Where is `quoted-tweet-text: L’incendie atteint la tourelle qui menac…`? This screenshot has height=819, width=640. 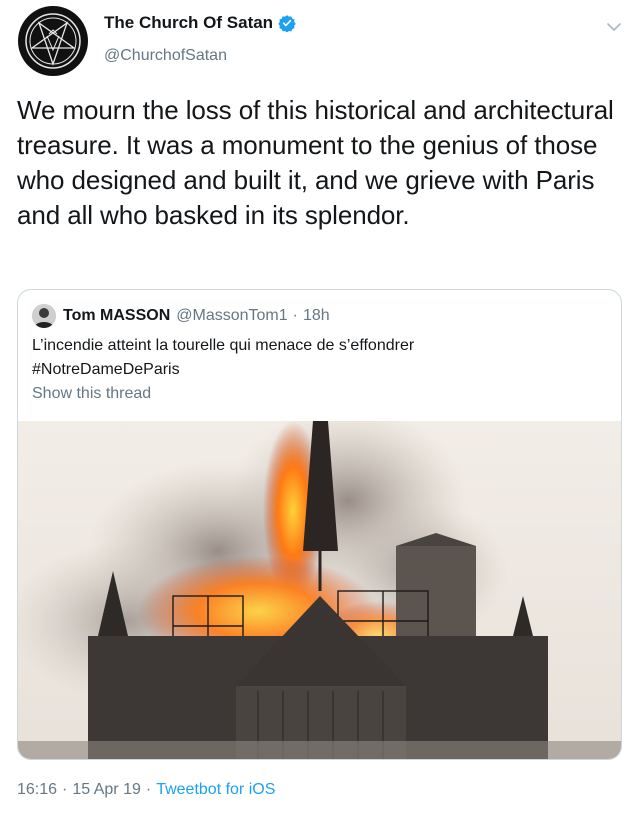
quoted-tweet-text: L’incendie atteint la tourelle qui menac… is located at coordinates (319, 358).